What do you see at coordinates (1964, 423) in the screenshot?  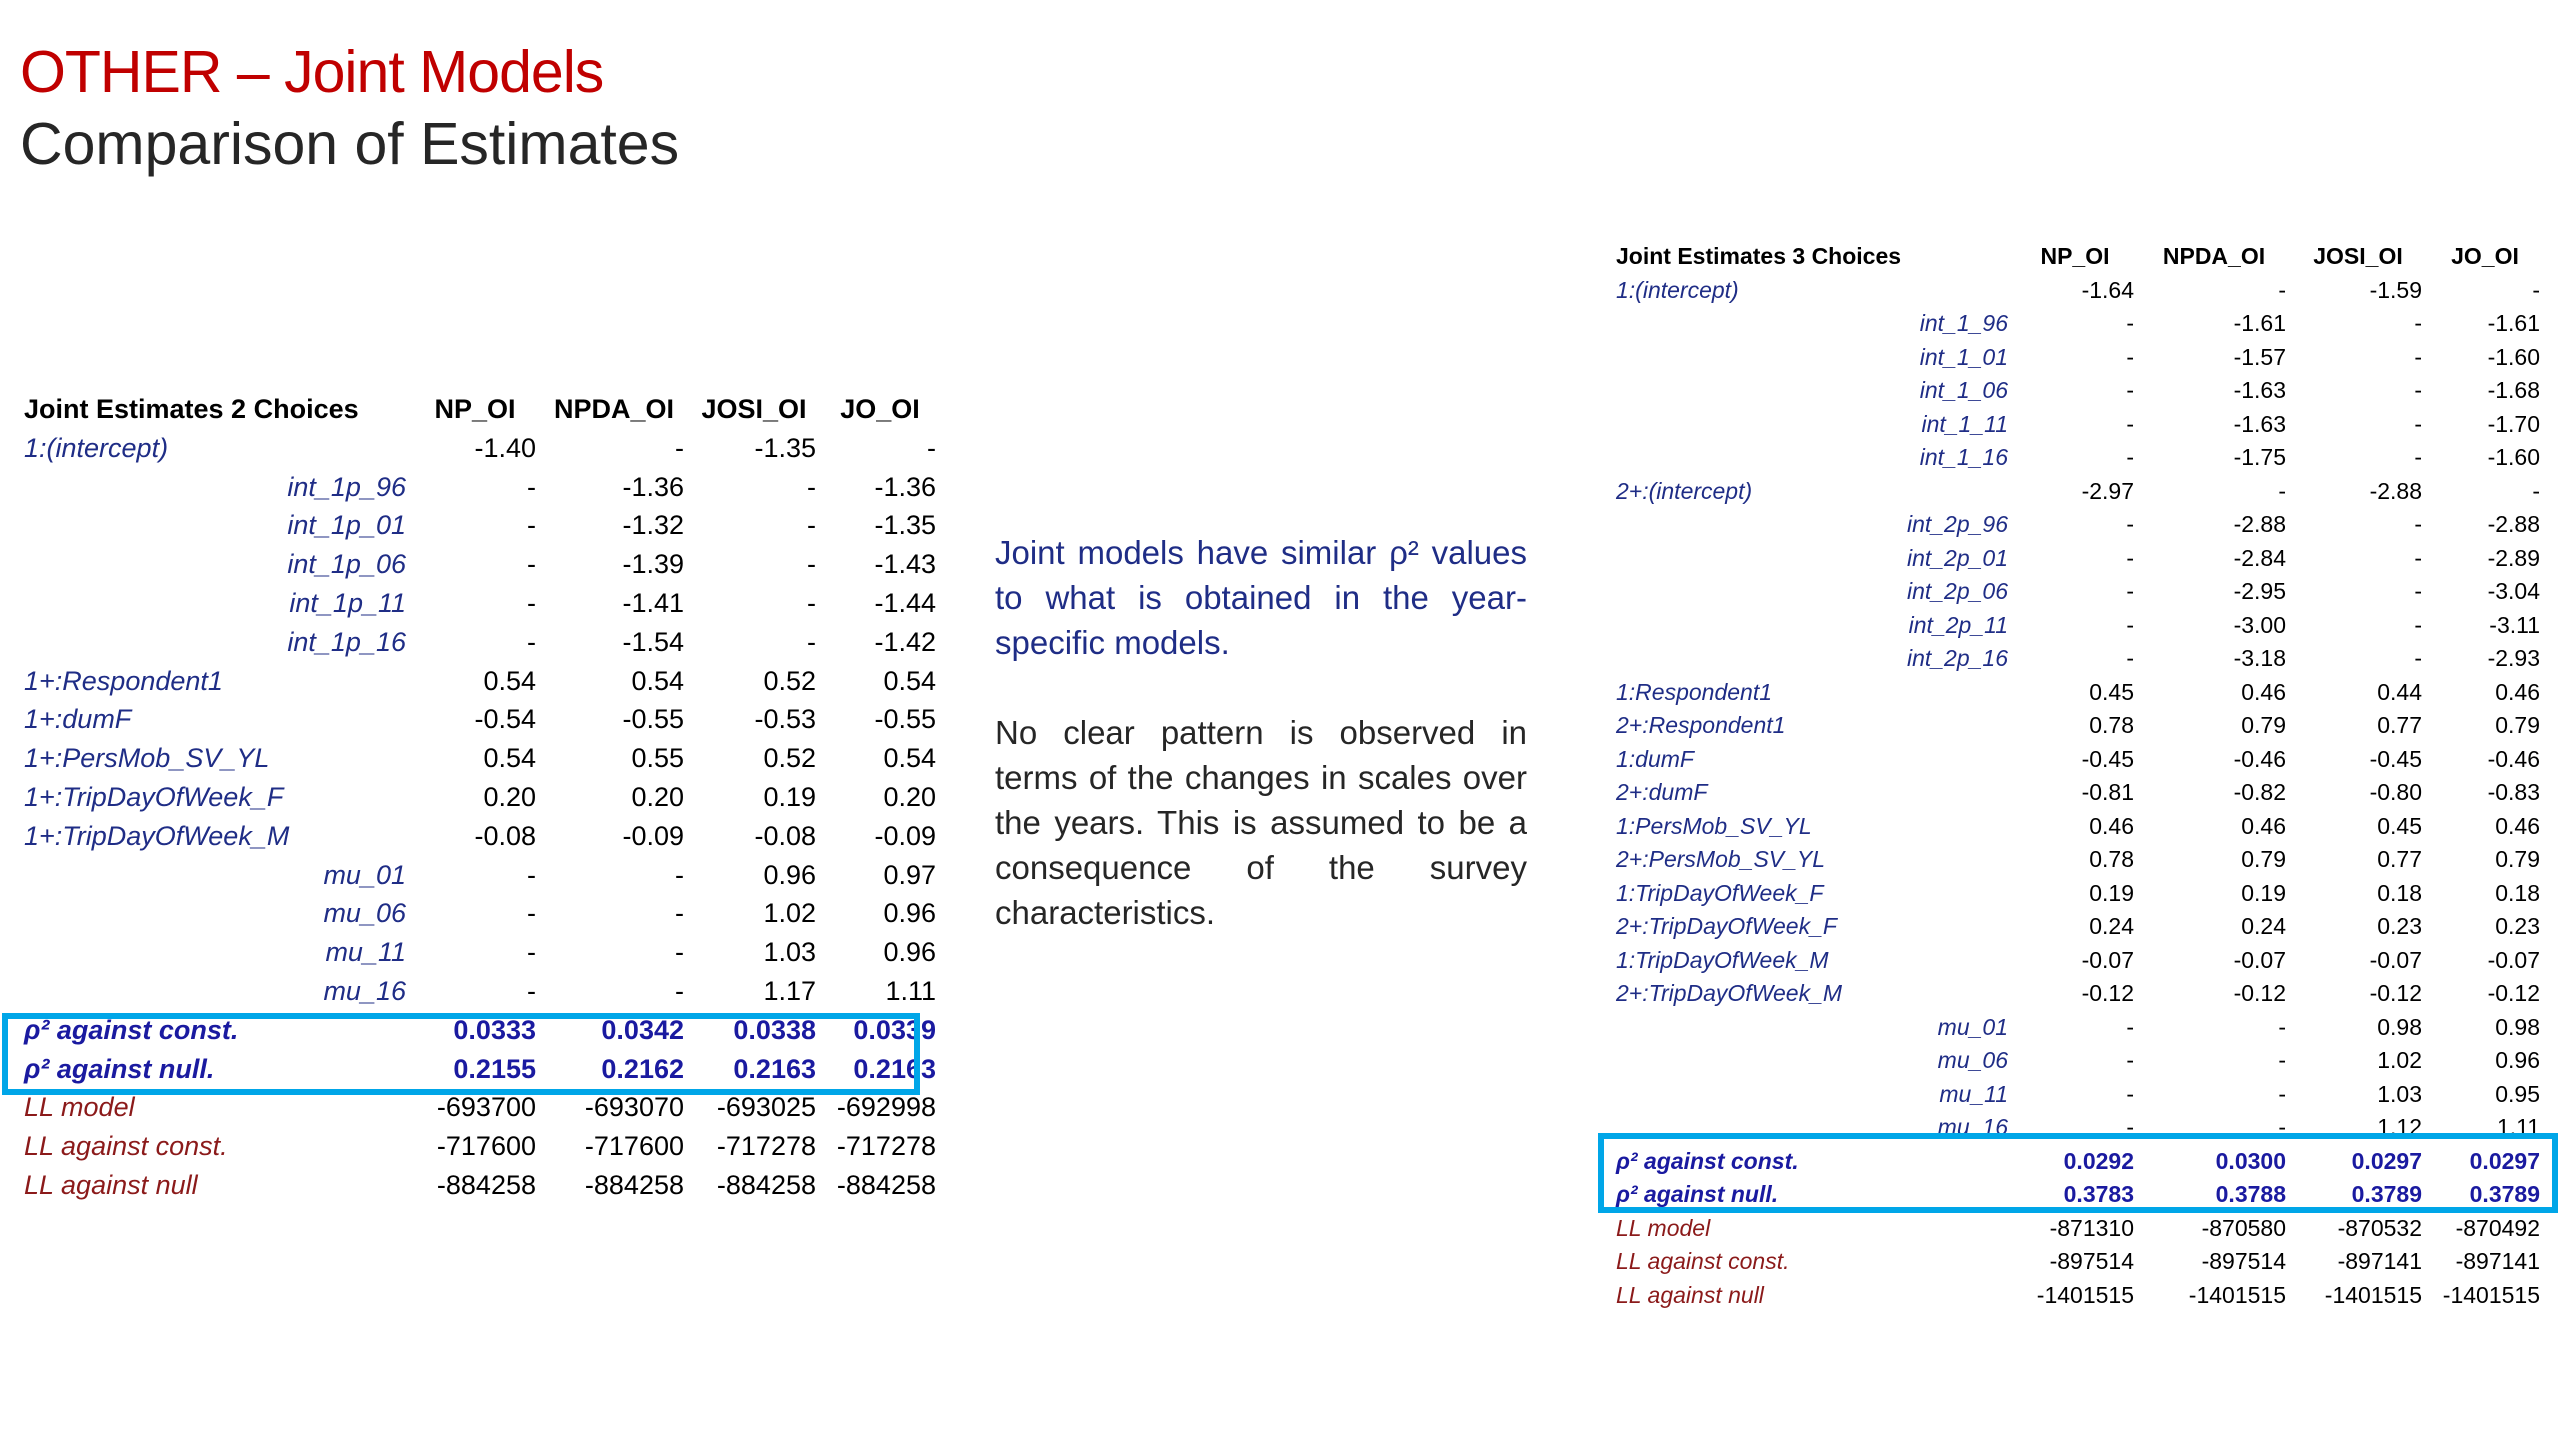 I see `row-label: int_1_11` at bounding box center [1964, 423].